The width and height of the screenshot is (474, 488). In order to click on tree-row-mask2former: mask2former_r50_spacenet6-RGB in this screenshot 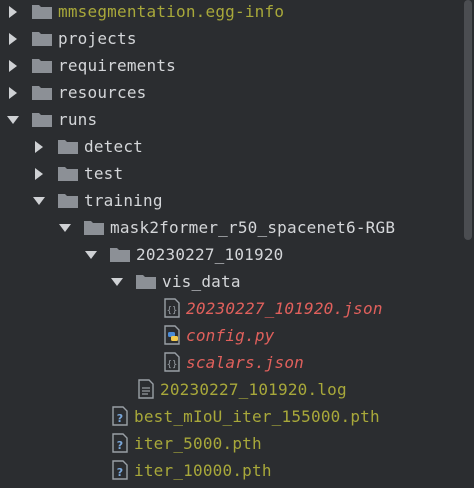, I will do `click(232, 227)`.